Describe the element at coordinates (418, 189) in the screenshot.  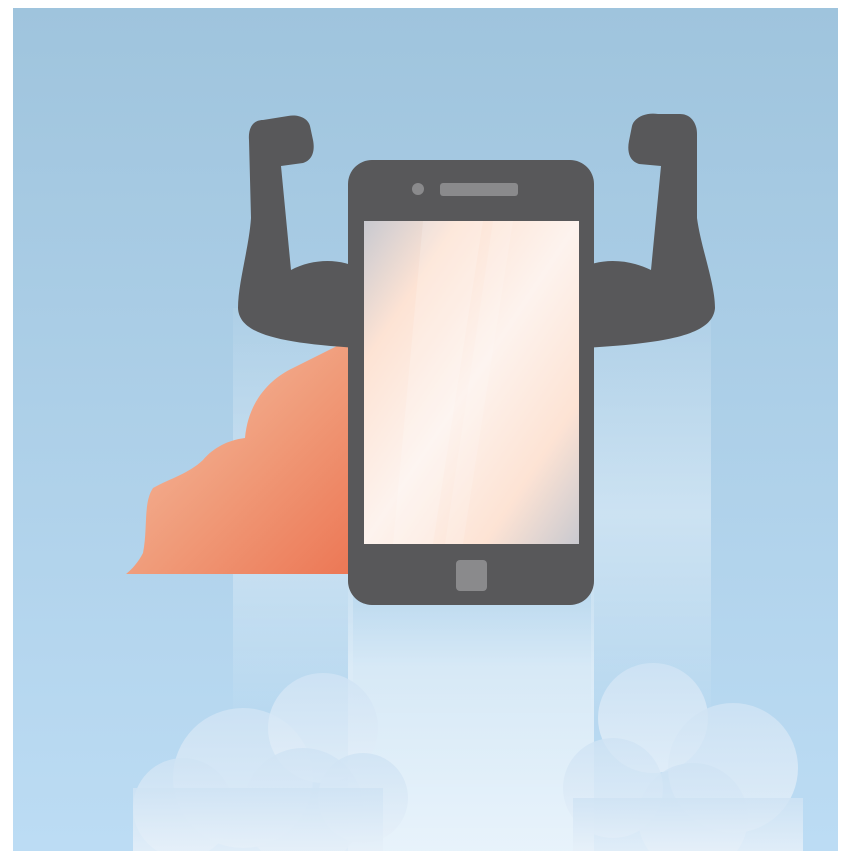
I see `phone-camera` at that location.